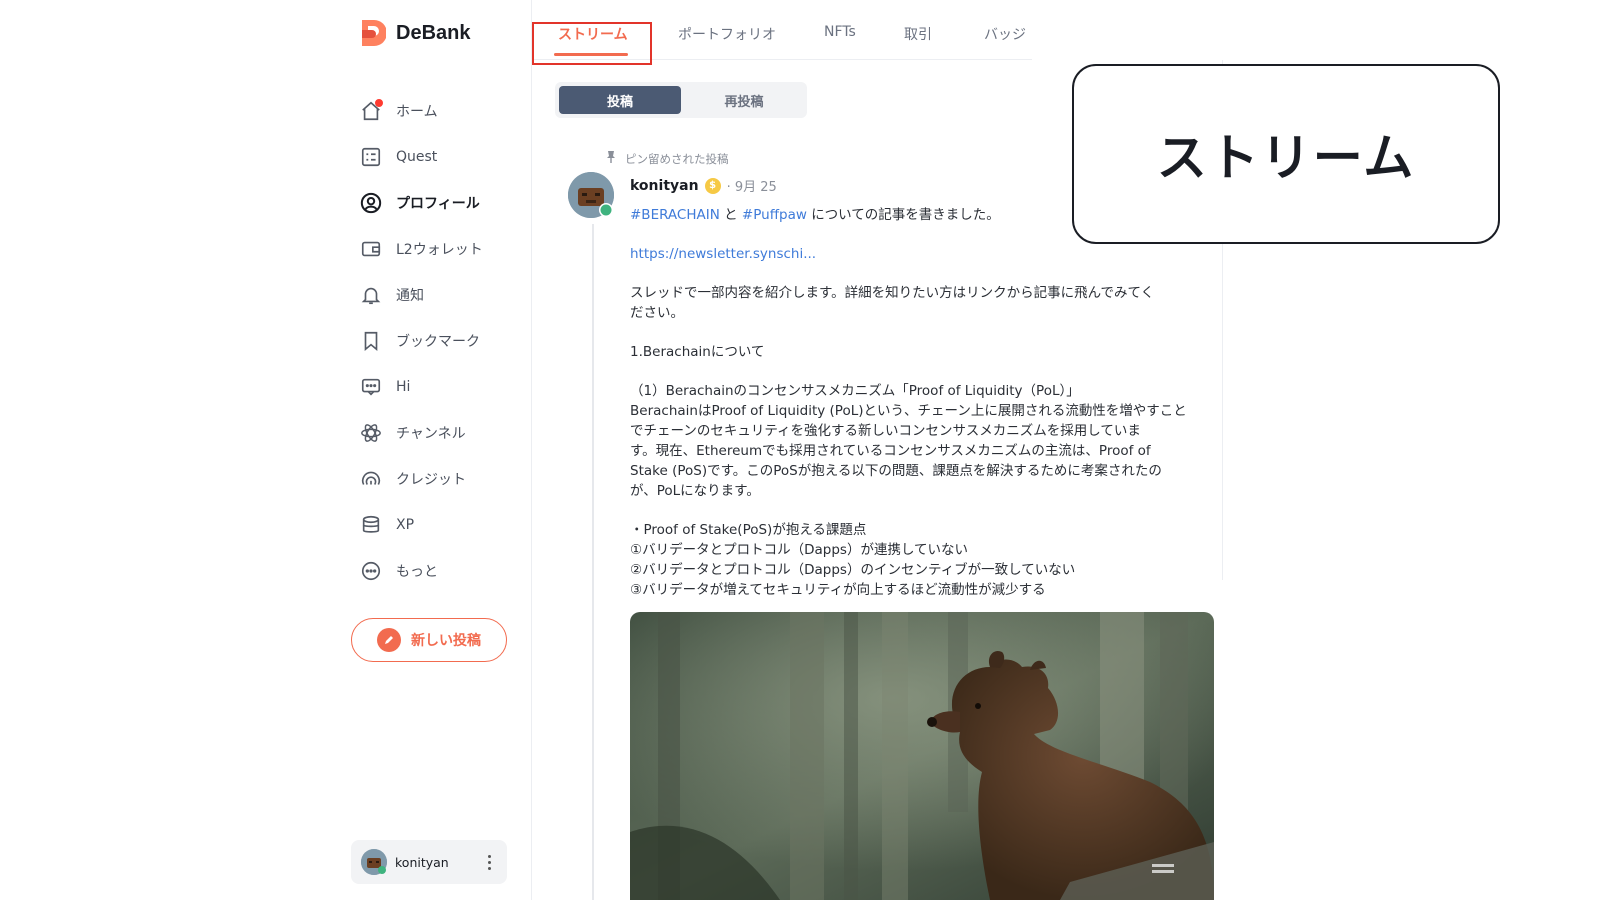  Describe the element at coordinates (440, 525) in the screenshot. I see `sidebar-item-xp: XP` at that location.